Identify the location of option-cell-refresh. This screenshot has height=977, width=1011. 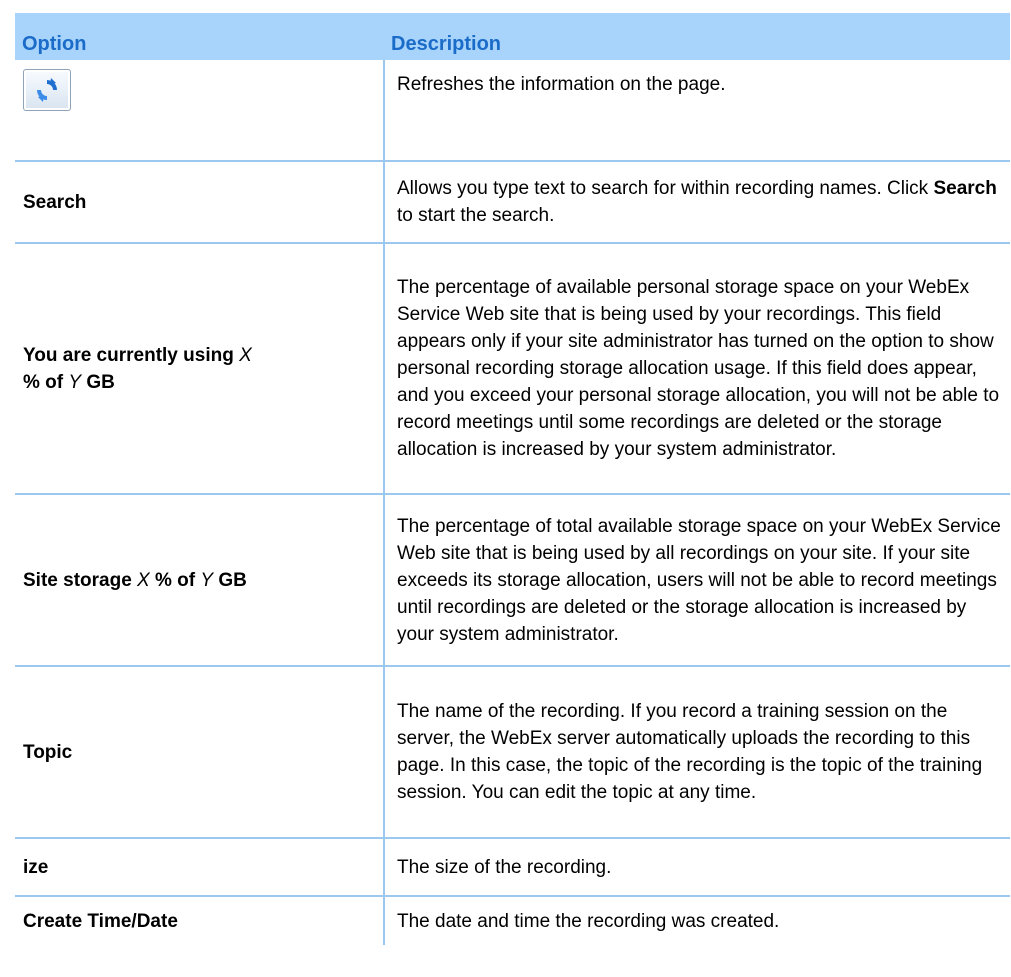
(200, 111).